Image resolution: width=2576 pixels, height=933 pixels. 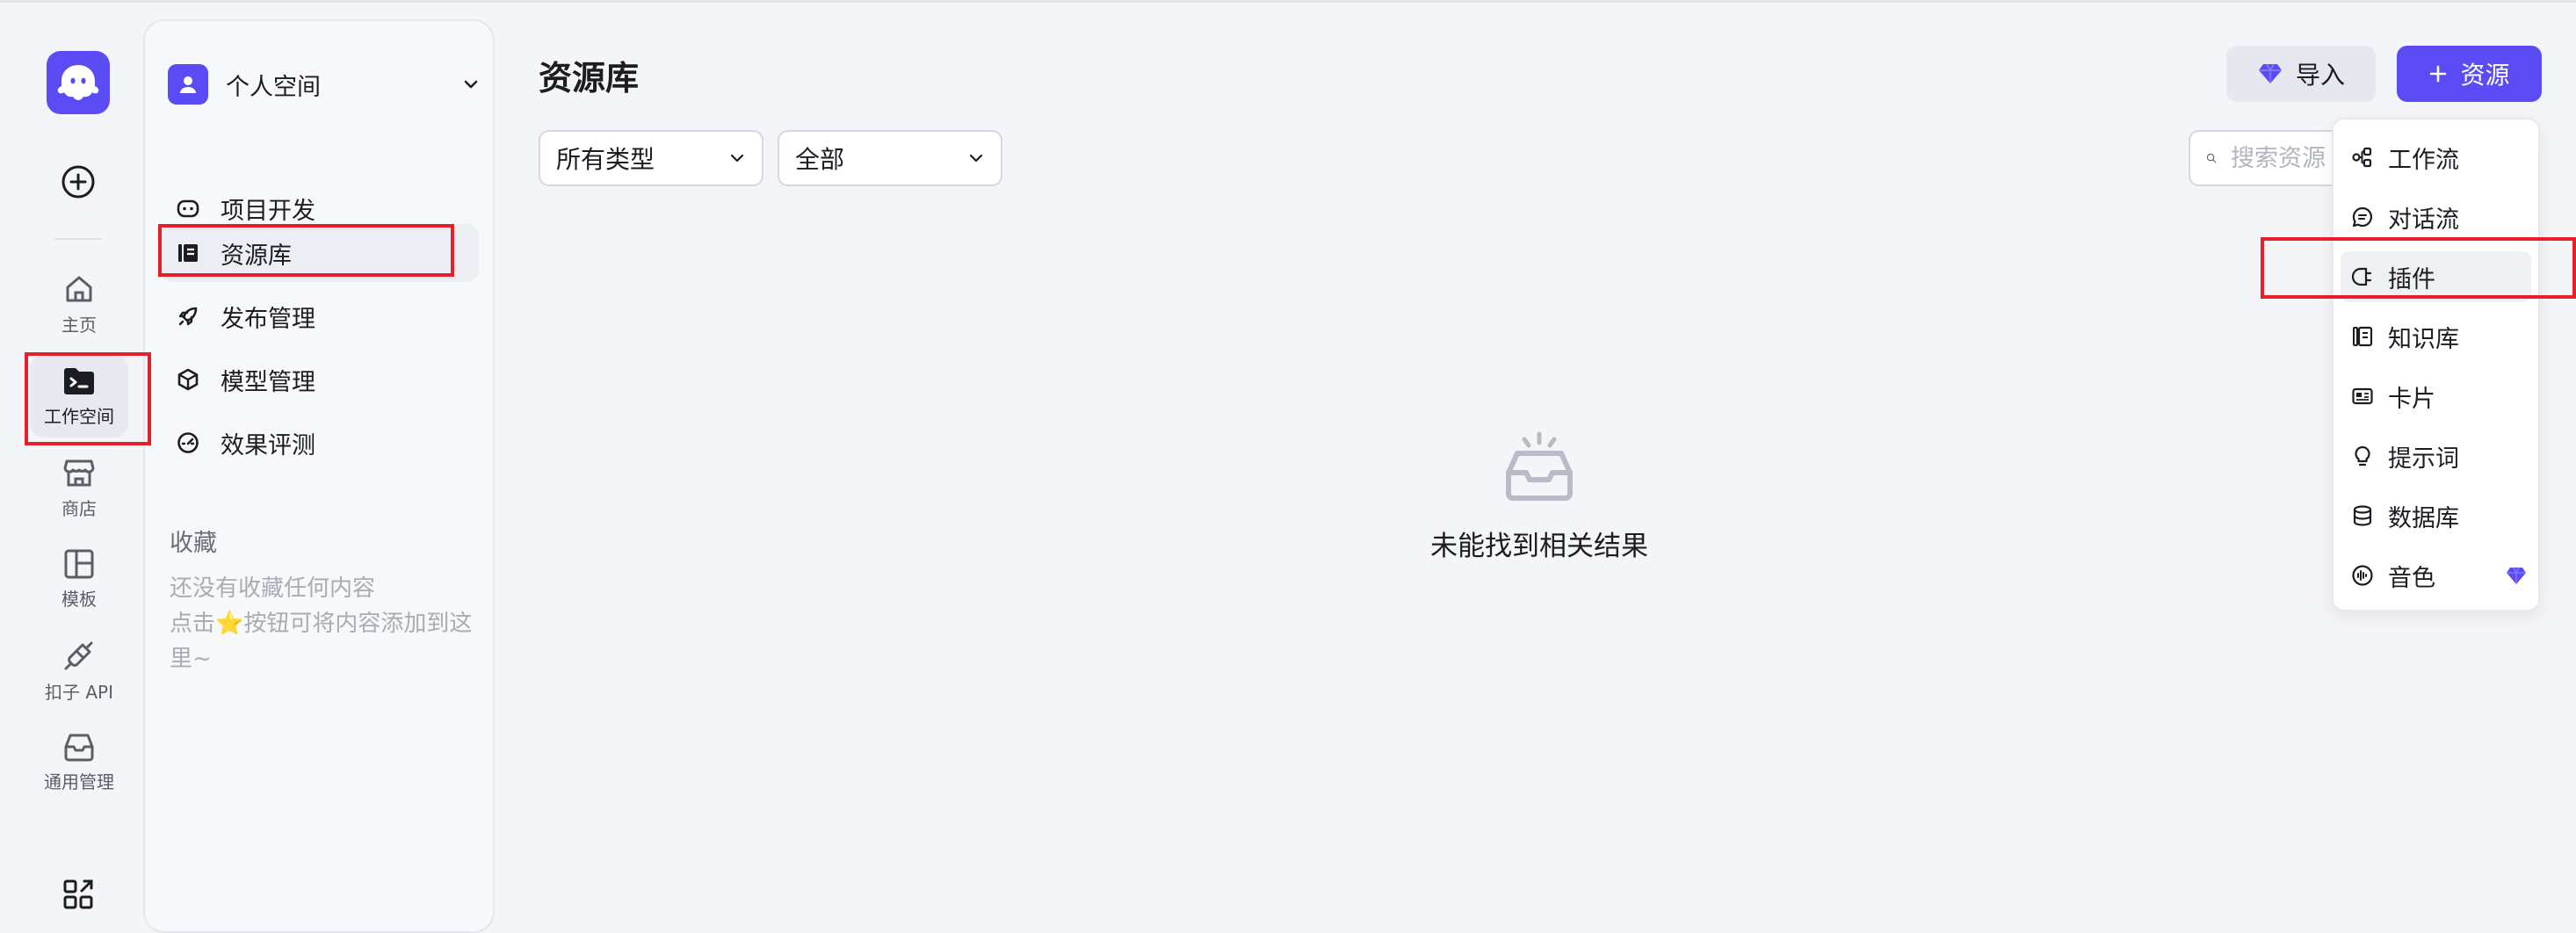 I want to click on menu-item-voice: 音色, so click(x=2436, y=575).